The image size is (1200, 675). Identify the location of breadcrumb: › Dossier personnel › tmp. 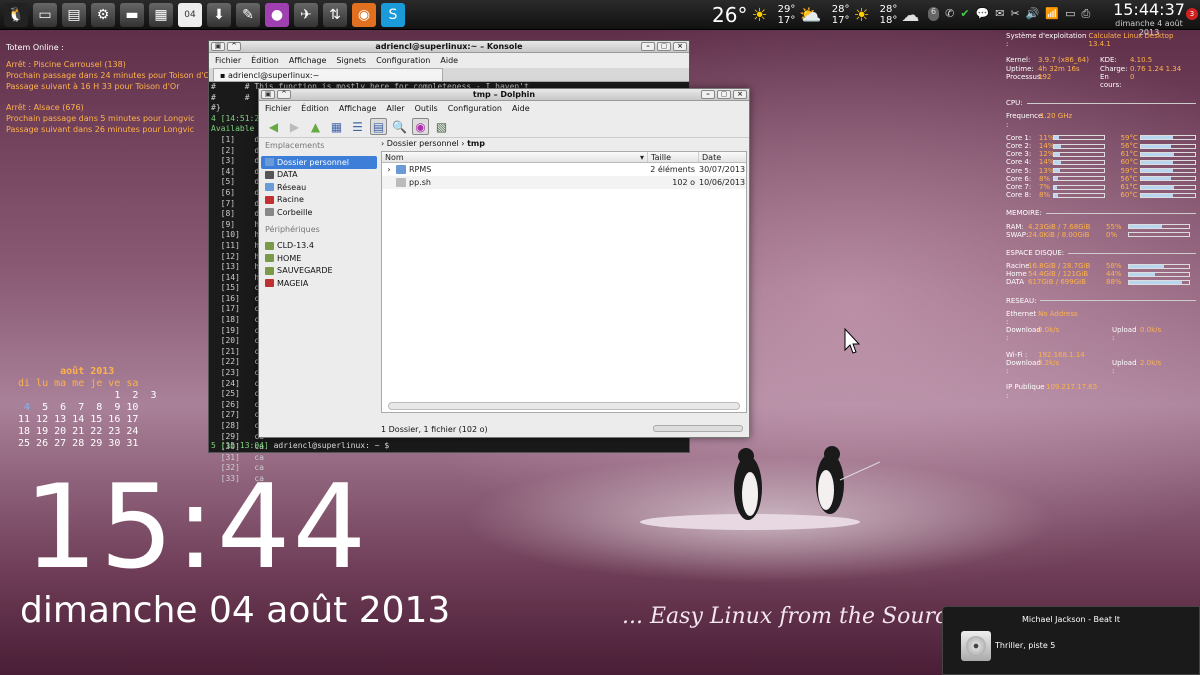
(433, 143).